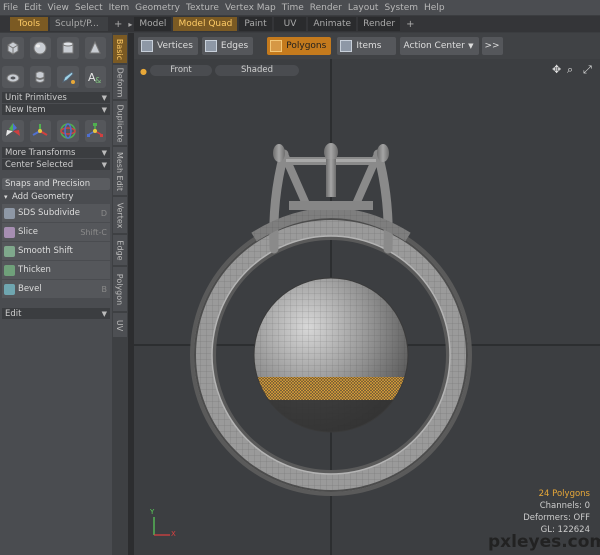  I want to click on vtab-mesh-edit: Mesh Edit, so click(120, 171).